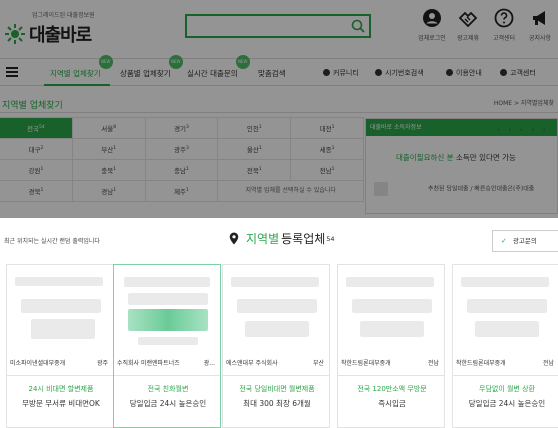  What do you see at coordinates (303, 239) in the screenshot?
I see `modal-title-text: 등록업체` at bounding box center [303, 239].